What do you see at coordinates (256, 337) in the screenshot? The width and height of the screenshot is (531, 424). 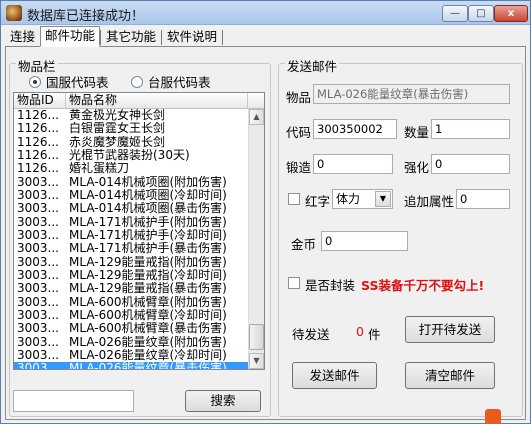 I see `scroll-thumb` at bounding box center [256, 337].